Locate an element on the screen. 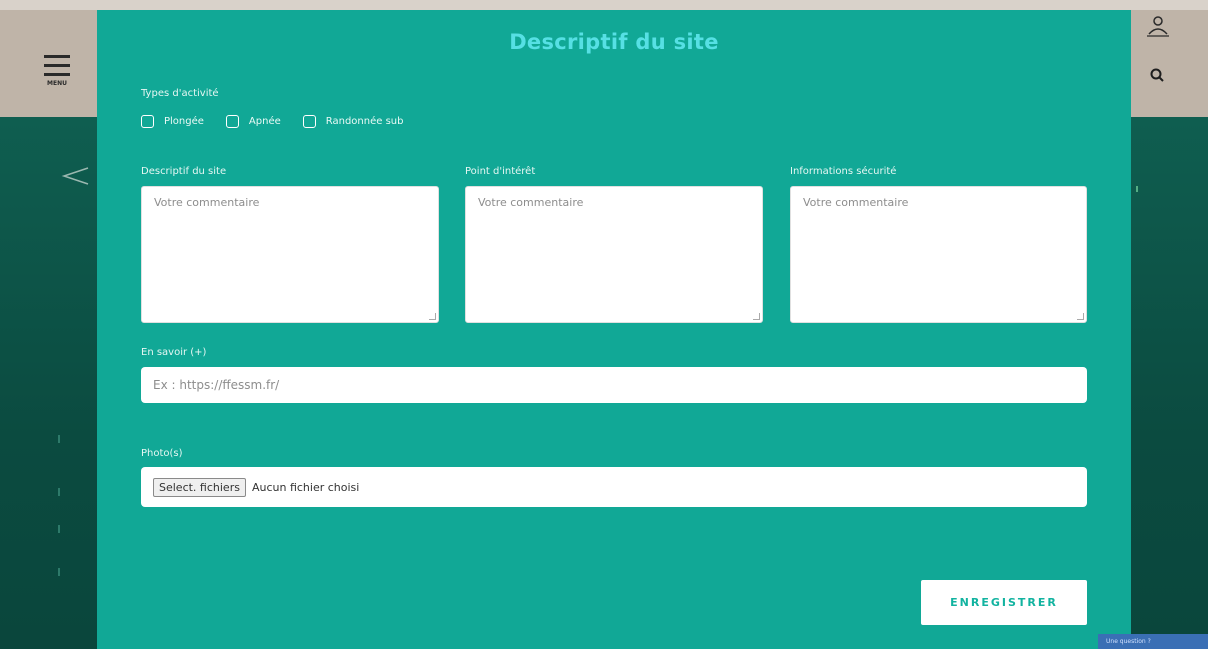  checkbox-label: Plongée is located at coordinates (184, 121).